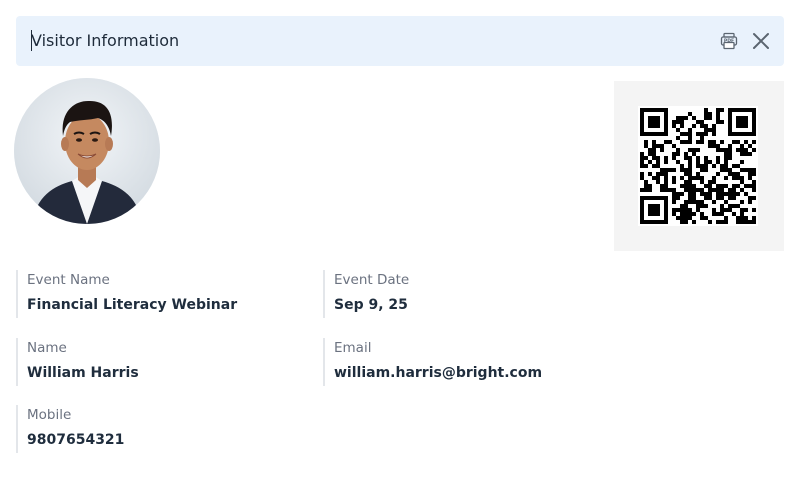 This screenshot has width=800, height=490. I want to click on qr-code-frame, so click(698, 166).